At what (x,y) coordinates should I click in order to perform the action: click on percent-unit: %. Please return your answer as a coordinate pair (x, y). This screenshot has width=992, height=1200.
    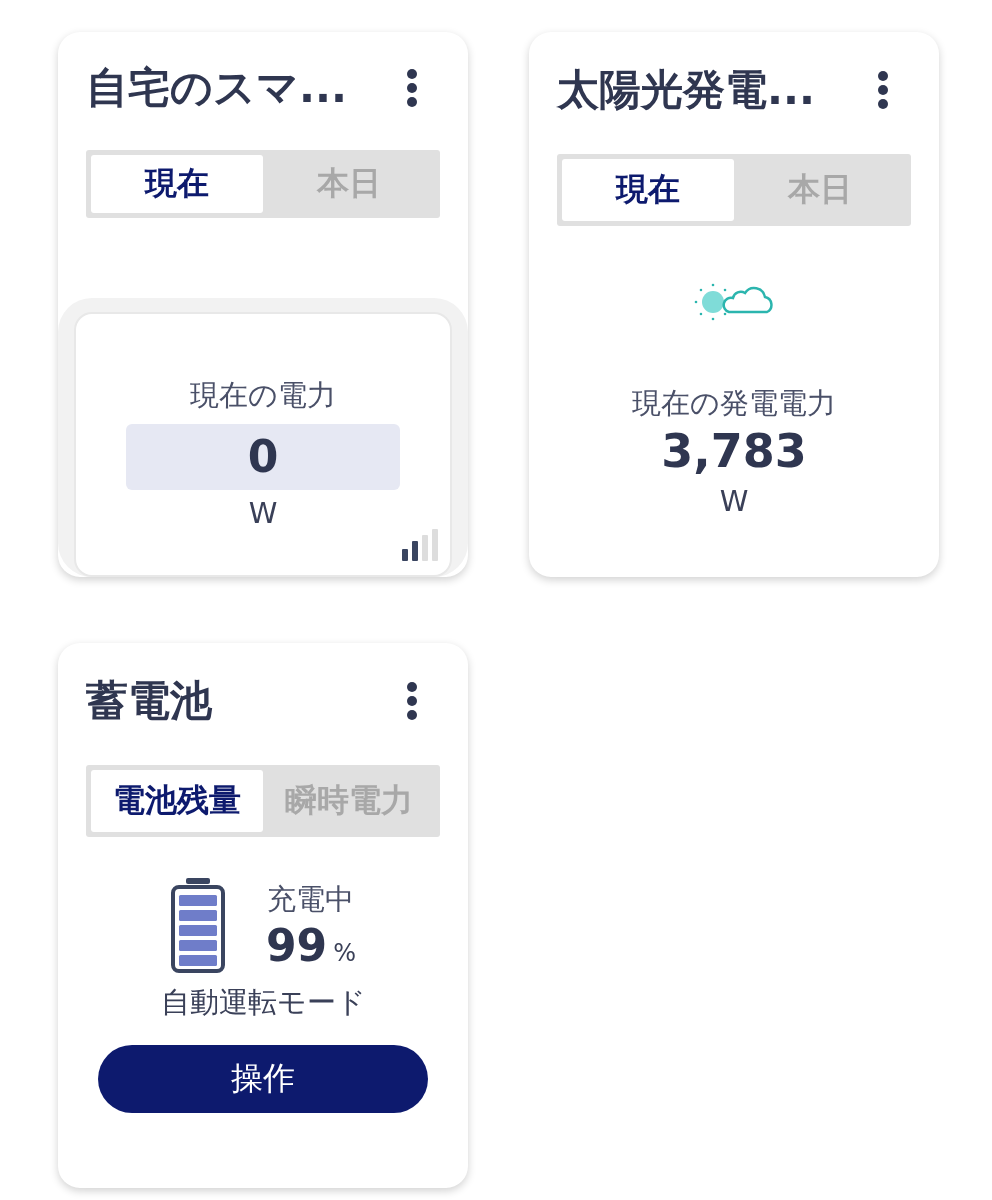
    Looking at the image, I should click on (344, 952).